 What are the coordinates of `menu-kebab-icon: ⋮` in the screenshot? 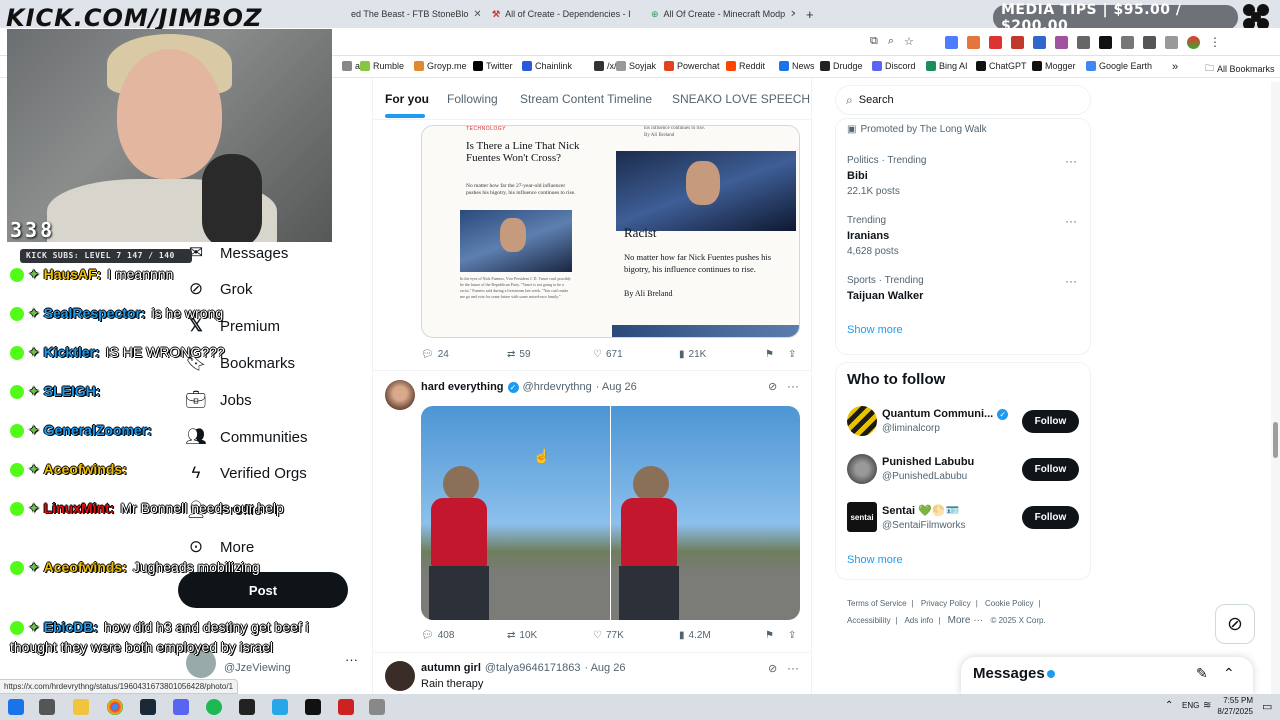 It's located at (1215, 42).